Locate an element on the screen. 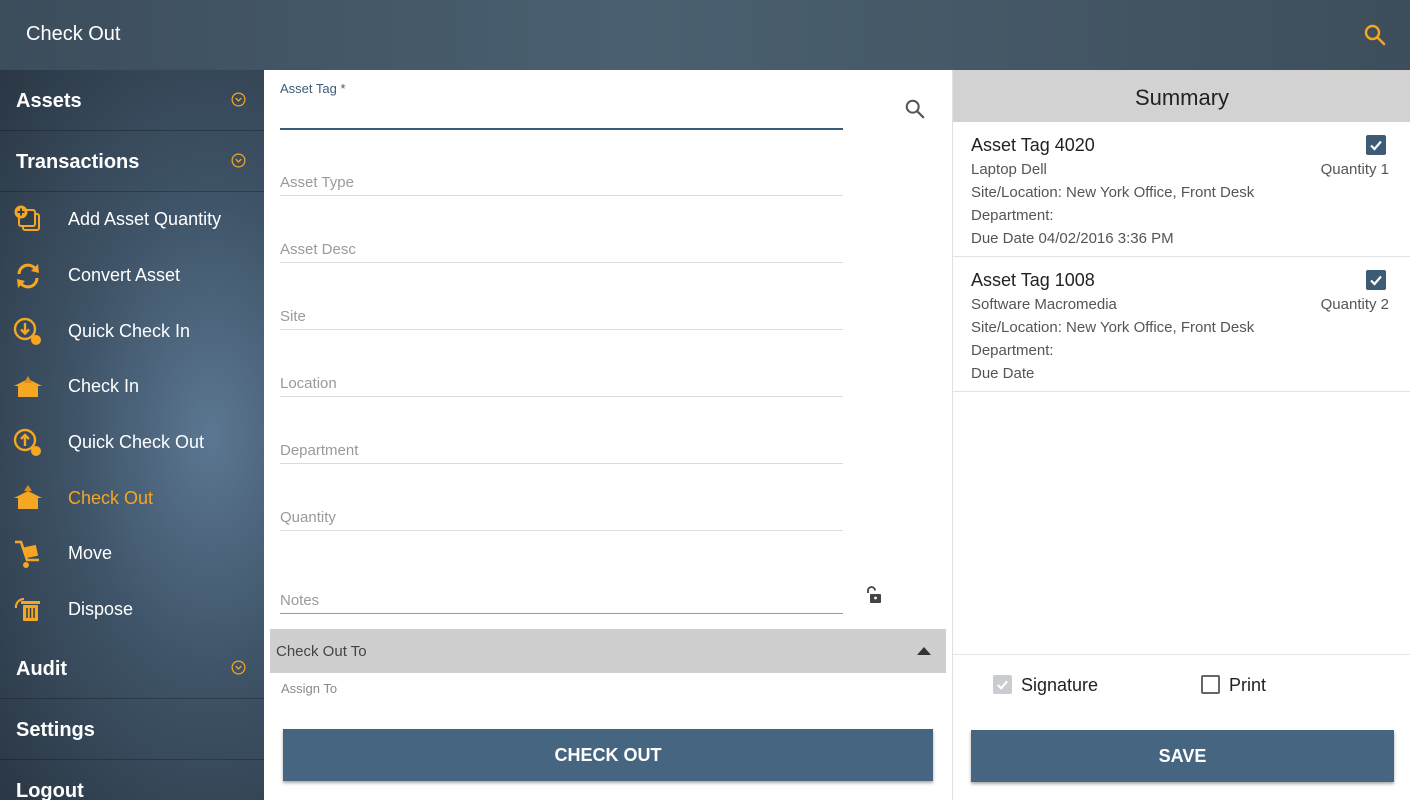  quick-check-in-icon is located at coordinates (27, 331).